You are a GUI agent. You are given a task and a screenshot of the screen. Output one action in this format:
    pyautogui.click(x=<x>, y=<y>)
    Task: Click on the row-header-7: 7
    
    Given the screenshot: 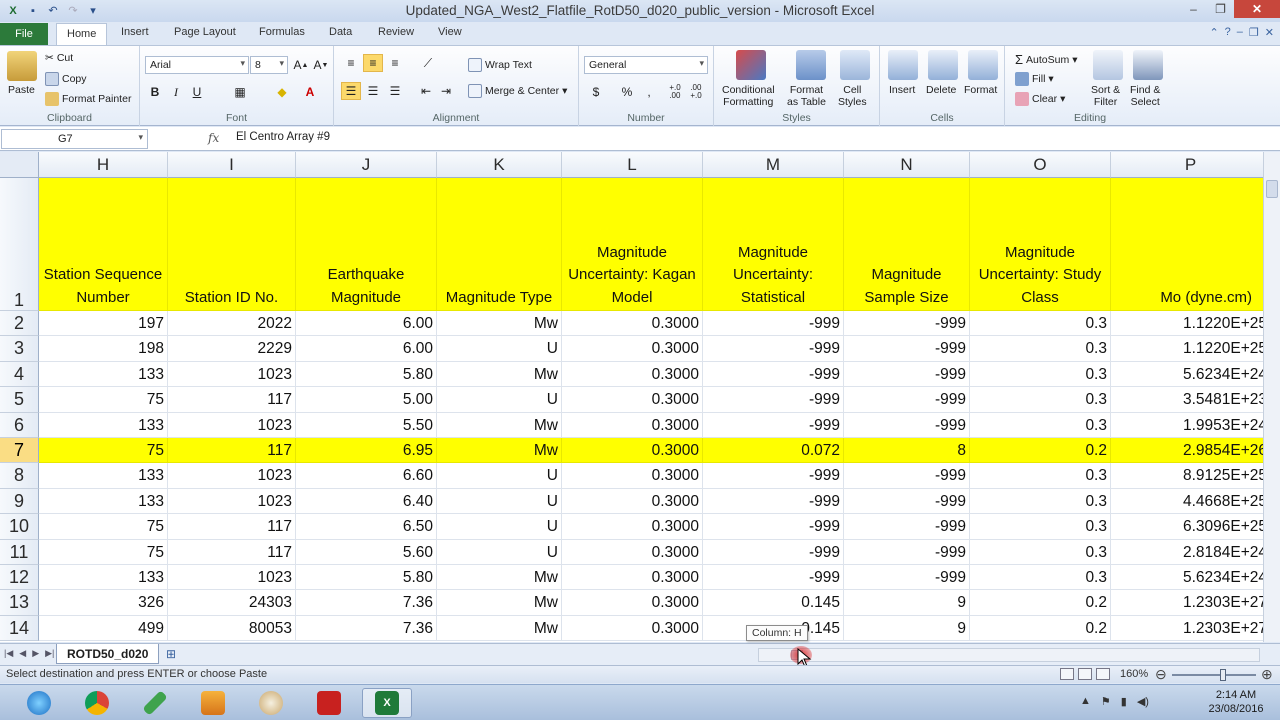 What is the action you would take?
    pyautogui.click(x=19, y=451)
    